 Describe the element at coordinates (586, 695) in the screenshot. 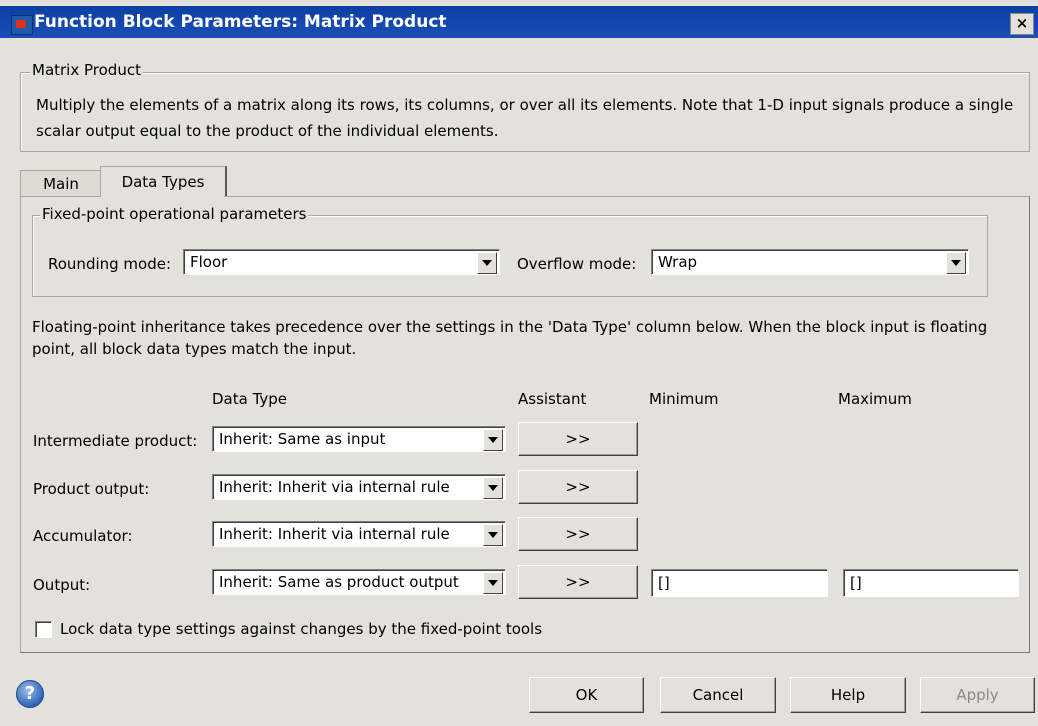

I see `ok-button: OK` at that location.